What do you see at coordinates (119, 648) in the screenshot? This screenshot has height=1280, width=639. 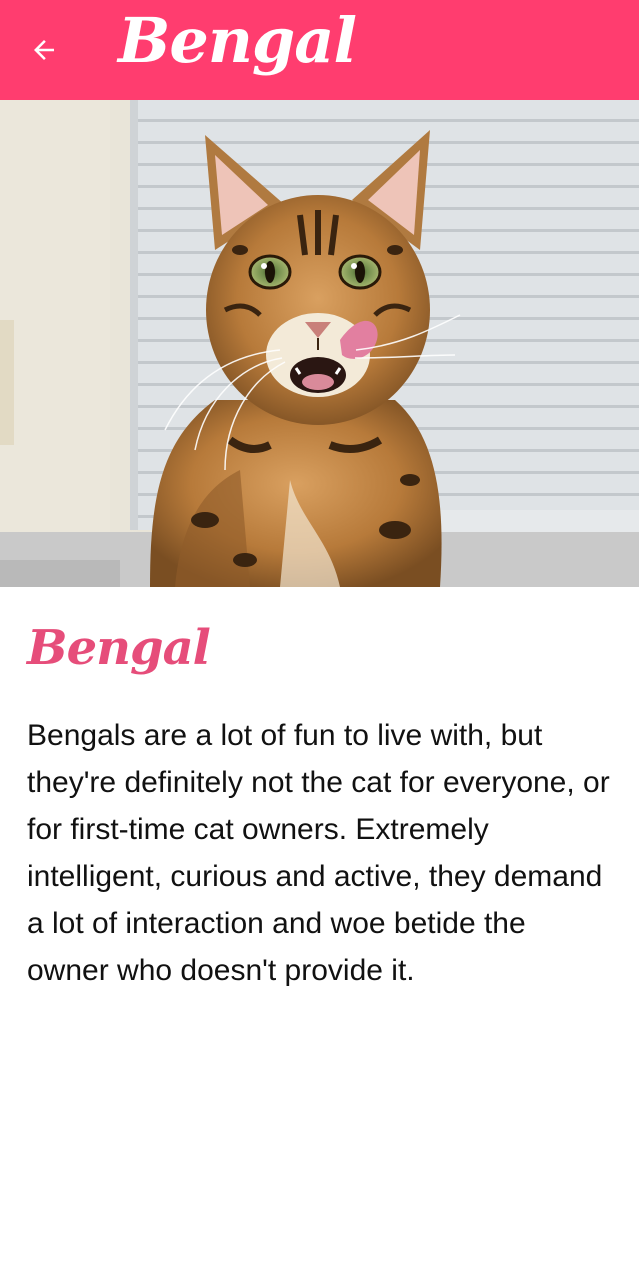 I see `breed-heading: Bengal` at bounding box center [119, 648].